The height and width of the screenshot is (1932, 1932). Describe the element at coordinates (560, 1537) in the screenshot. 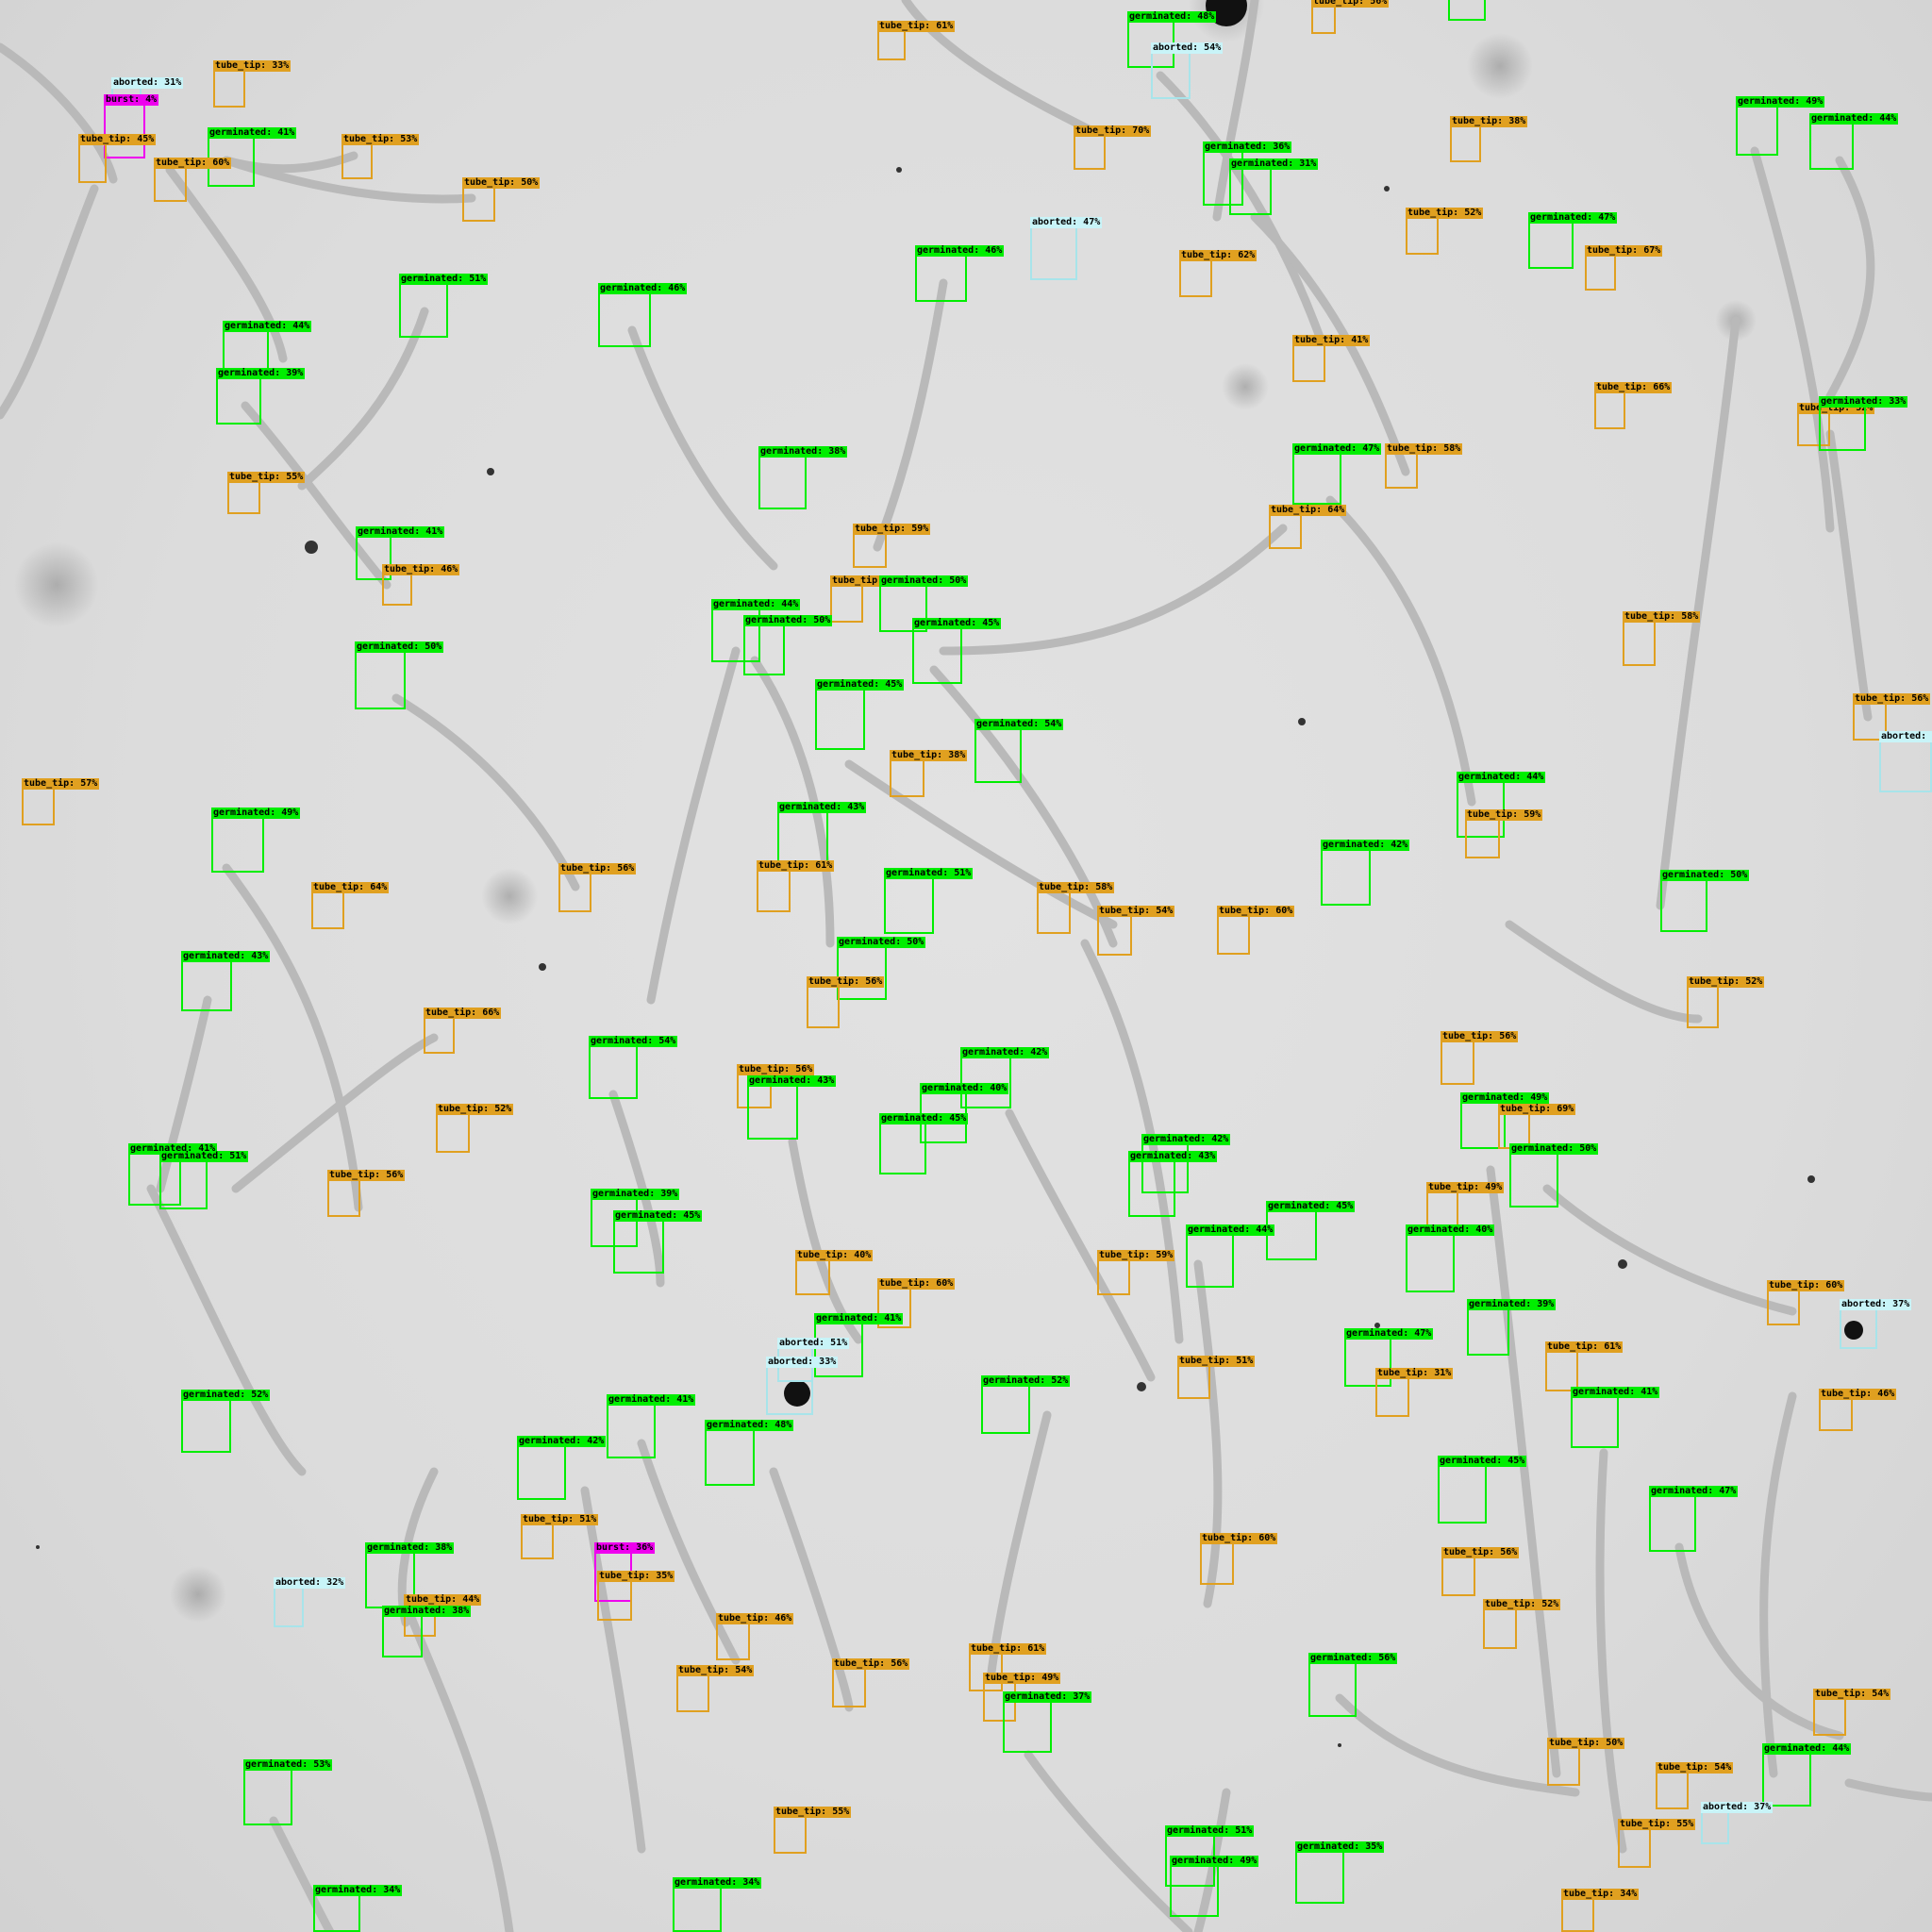

I see `detection-box-tube-tip: tube_tip: 51%` at that location.